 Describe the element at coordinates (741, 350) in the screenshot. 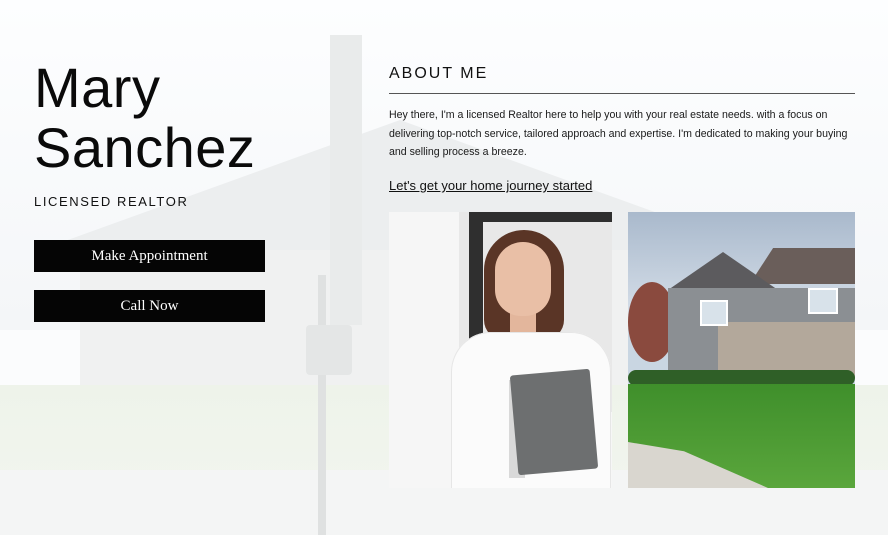

I see `house-photo` at that location.